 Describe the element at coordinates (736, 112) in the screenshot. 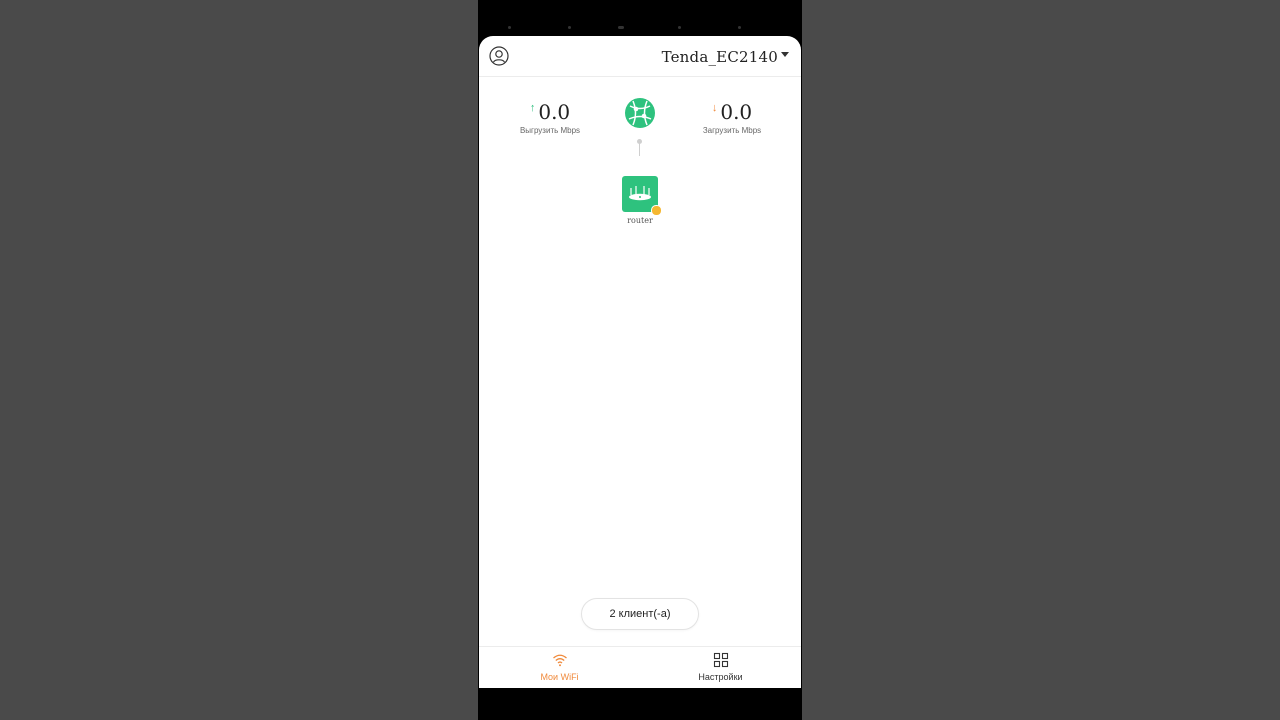

I see `download-value: 0.0` at that location.